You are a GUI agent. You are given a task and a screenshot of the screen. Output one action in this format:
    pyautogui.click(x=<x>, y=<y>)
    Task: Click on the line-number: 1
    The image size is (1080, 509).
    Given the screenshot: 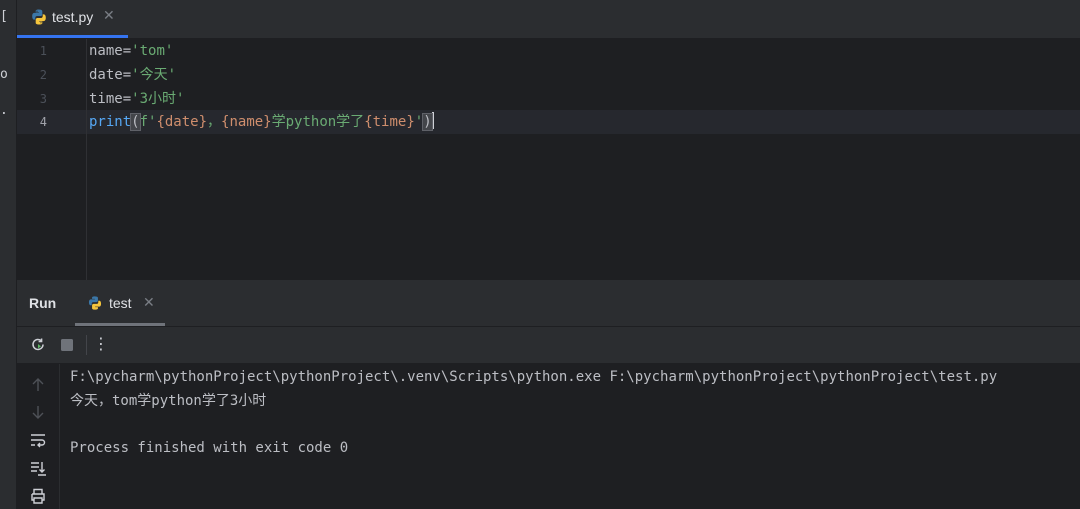 What is the action you would take?
    pyautogui.click(x=32, y=51)
    